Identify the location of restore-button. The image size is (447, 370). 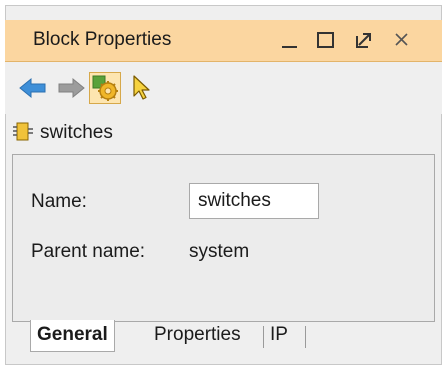
(364, 40).